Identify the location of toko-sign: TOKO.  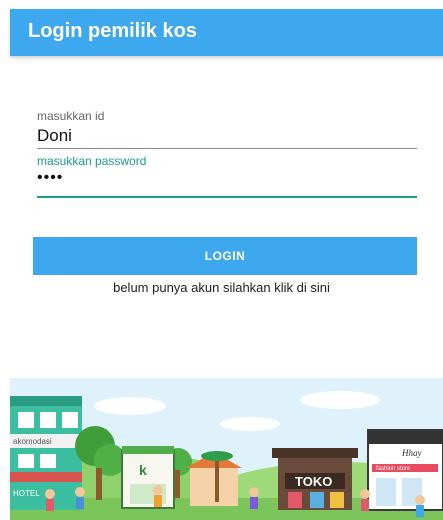
(313, 481).